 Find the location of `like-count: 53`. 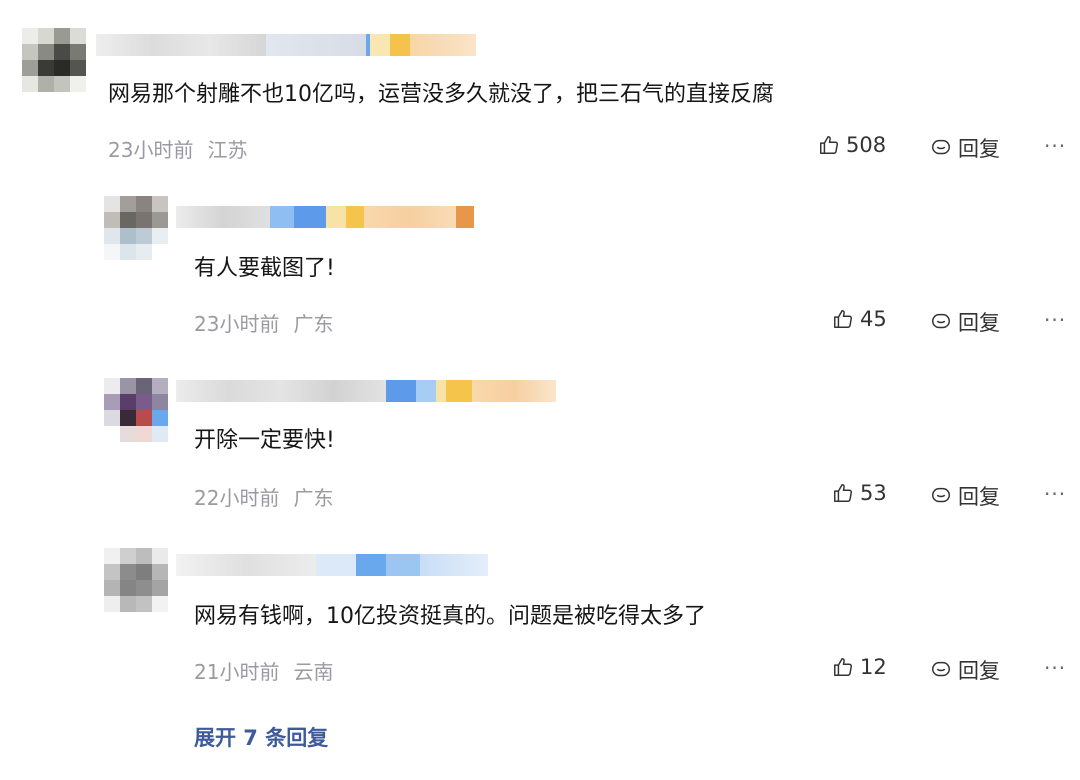

like-count: 53 is located at coordinates (873, 493).